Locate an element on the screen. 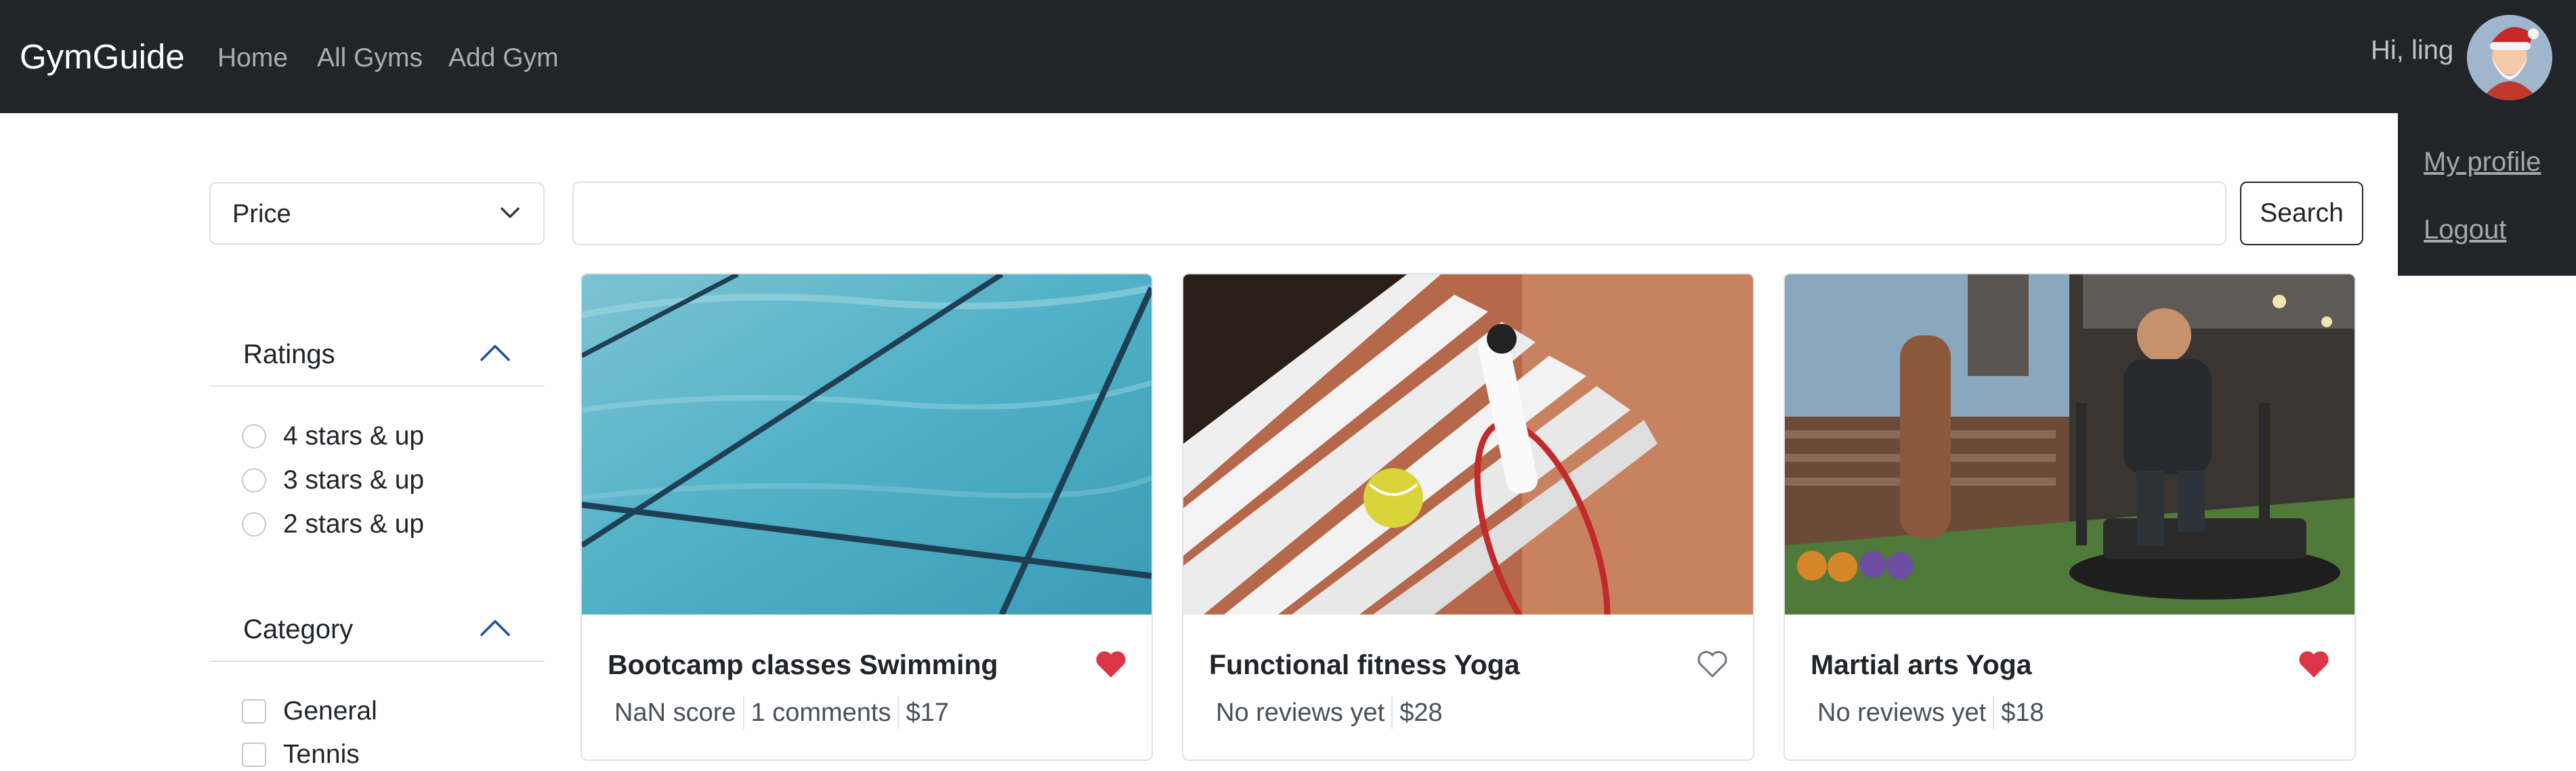  category-filter-header: Category is located at coordinates (377, 628).